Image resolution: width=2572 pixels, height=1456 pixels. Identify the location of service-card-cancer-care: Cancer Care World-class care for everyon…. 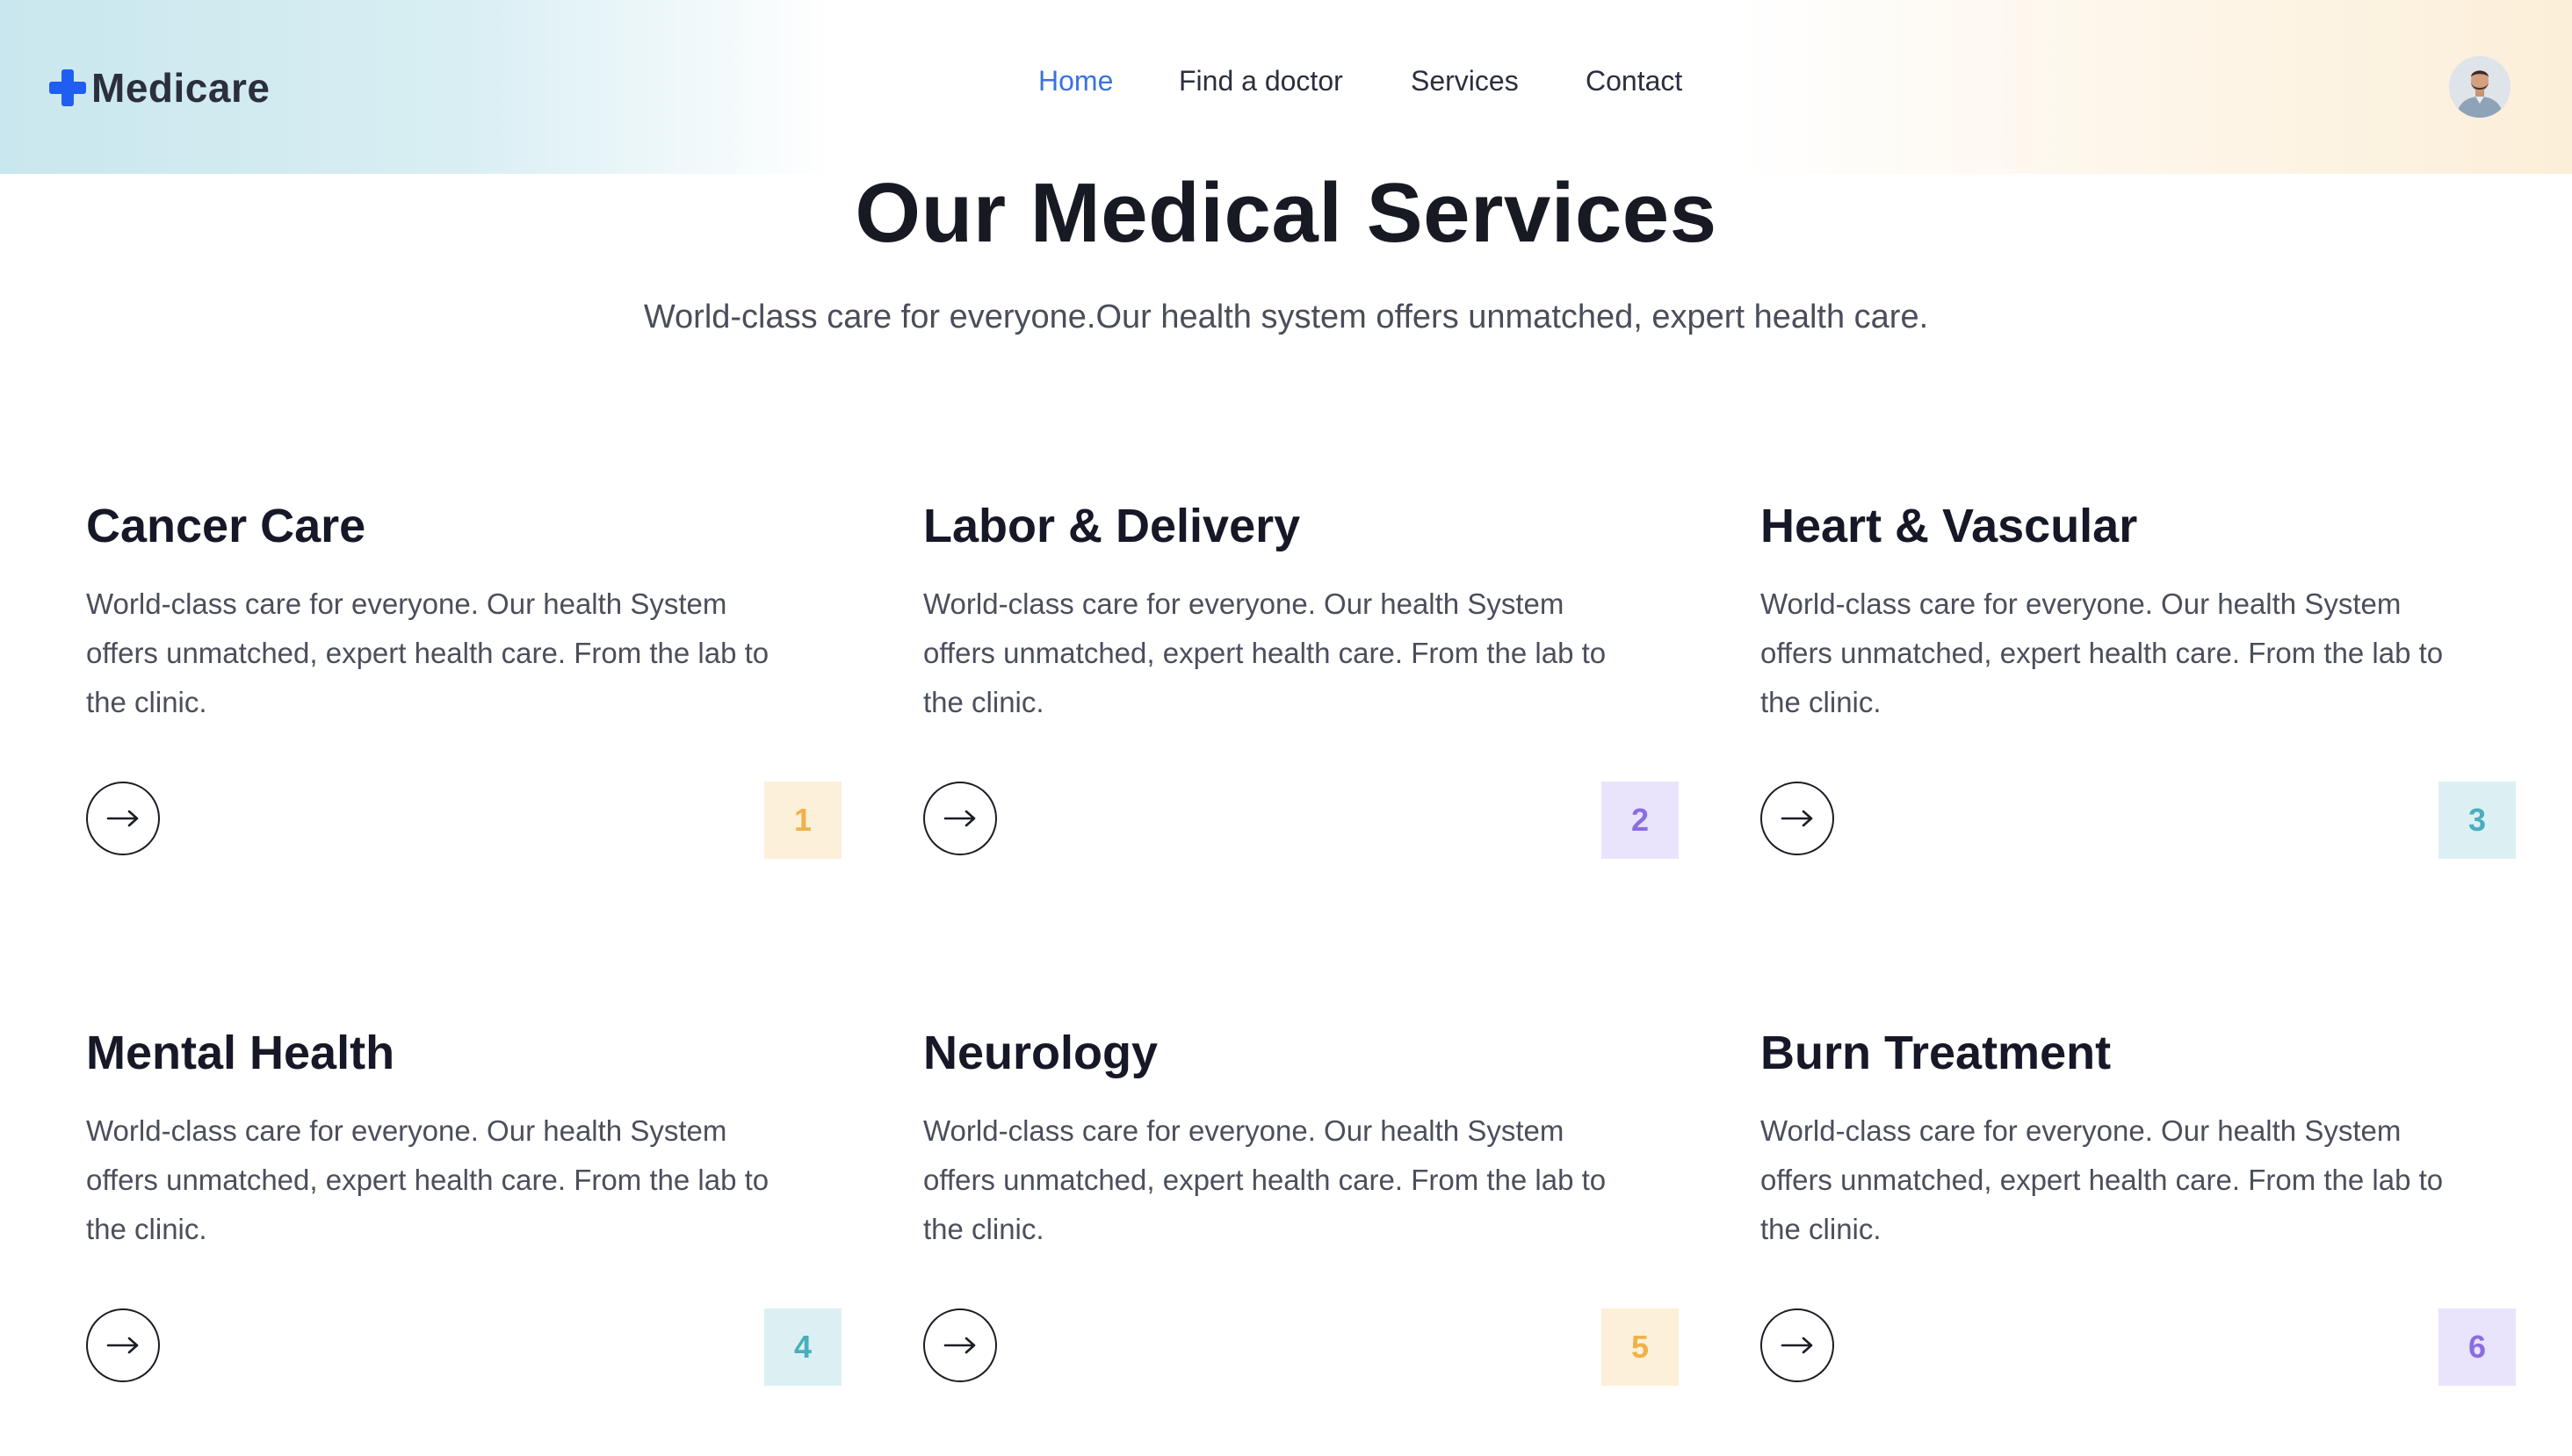
(464, 692).